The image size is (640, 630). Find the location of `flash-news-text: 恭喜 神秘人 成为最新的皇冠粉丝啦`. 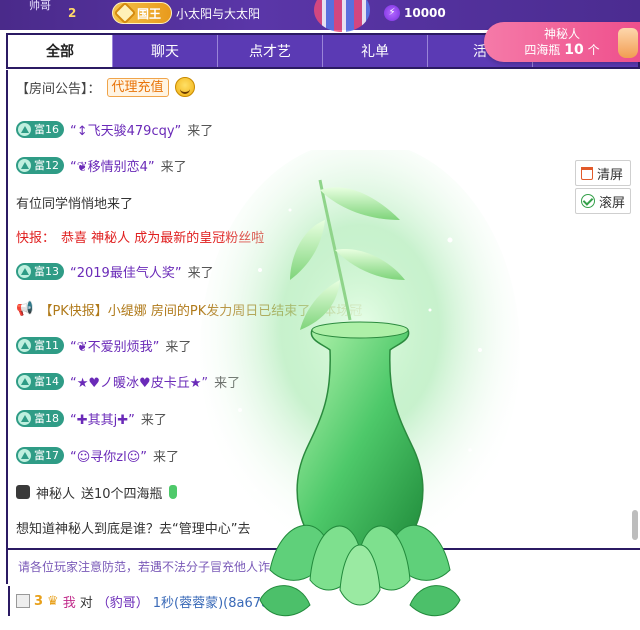

flash-news-text: 恭喜 神秘人 成为最新的皇冠粉丝啦 is located at coordinates (163, 238).